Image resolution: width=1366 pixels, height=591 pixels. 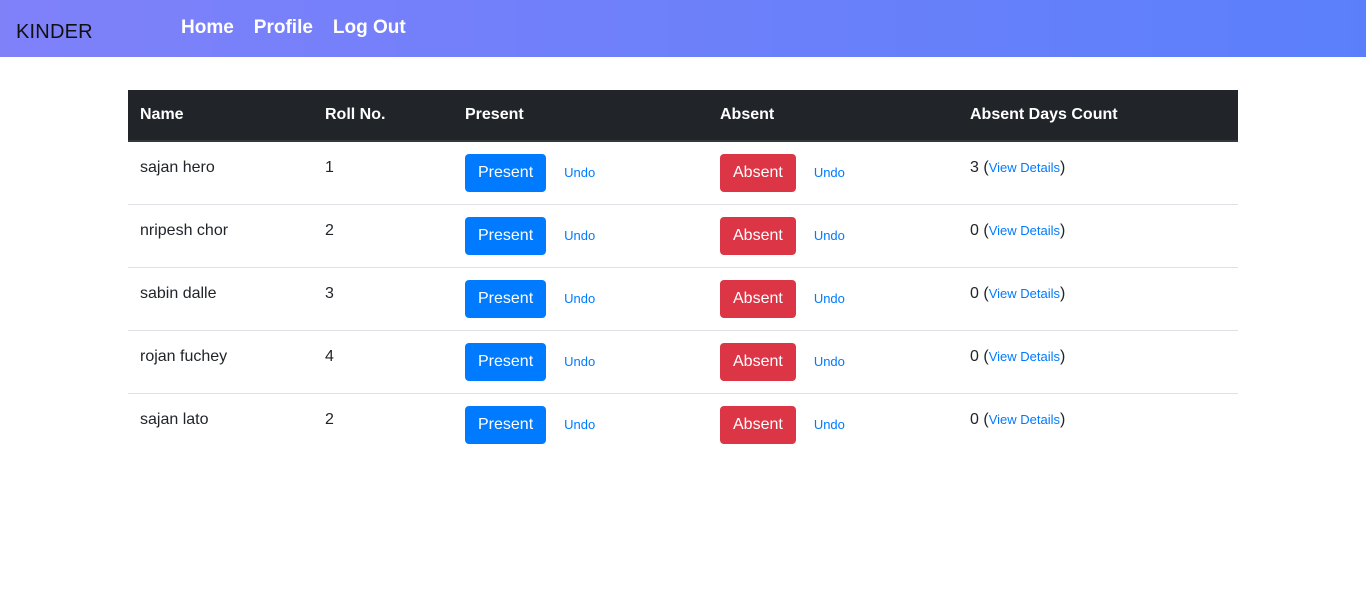 What do you see at coordinates (383, 361) in the screenshot?
I see `roll-cell: 4` at bounding box center [383, 361].